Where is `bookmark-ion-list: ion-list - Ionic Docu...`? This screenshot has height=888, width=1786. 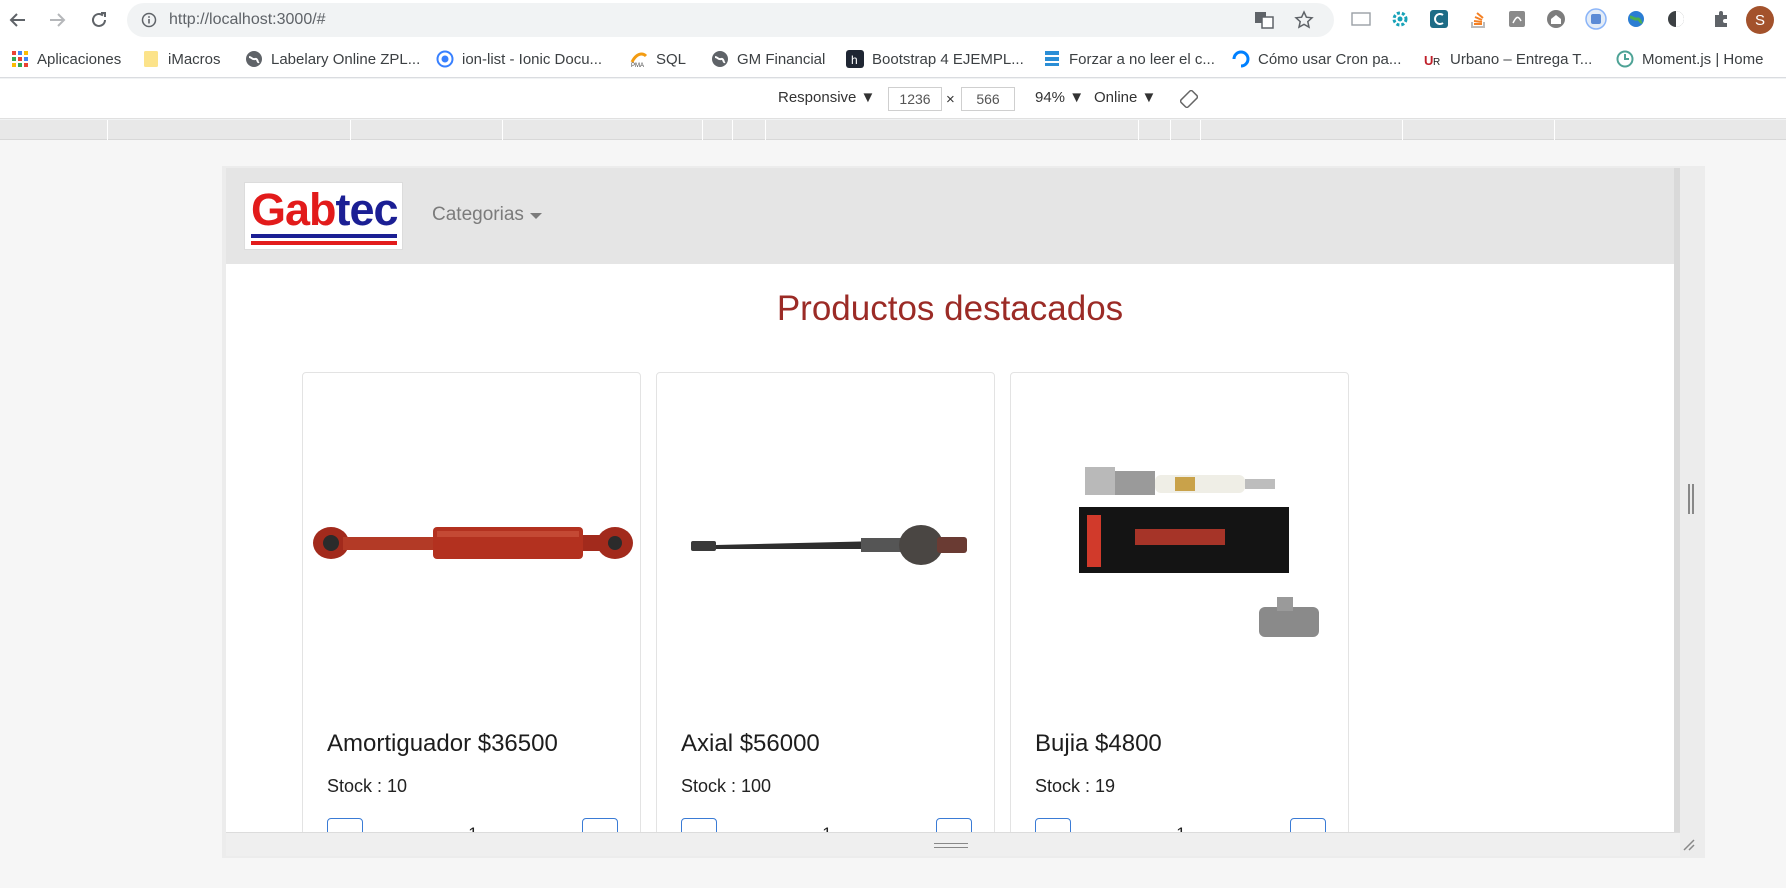 bookmark-ion-list: ion-list - Ionic Docu... is located at coordinates (519, 59).